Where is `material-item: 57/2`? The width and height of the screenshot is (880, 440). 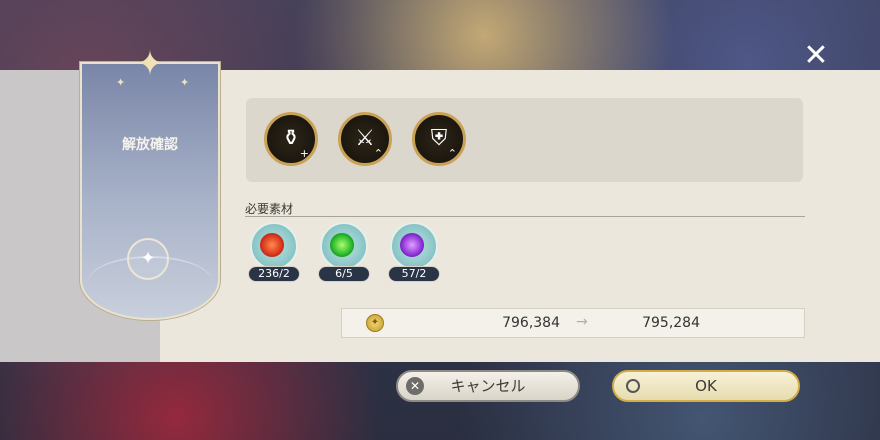
material-item: 57/2 is located at coordinates (414, 252).